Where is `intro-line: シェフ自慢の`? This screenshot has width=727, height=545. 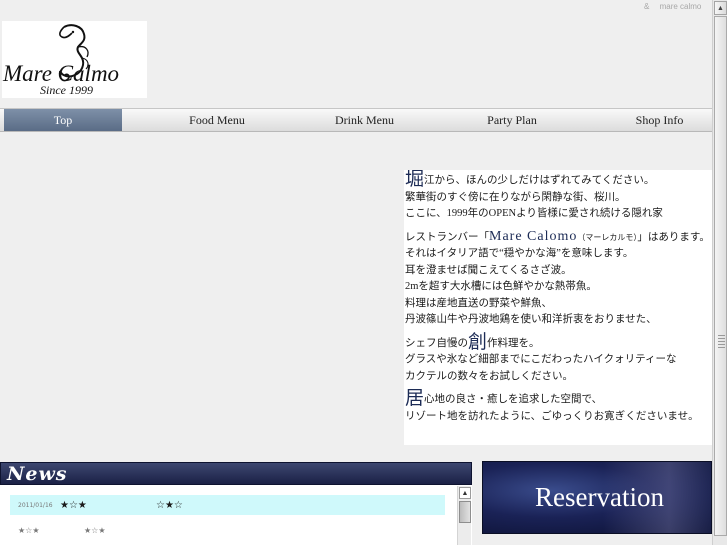
intro-line: シェフ自慢の is located at coordinates (436, 343).